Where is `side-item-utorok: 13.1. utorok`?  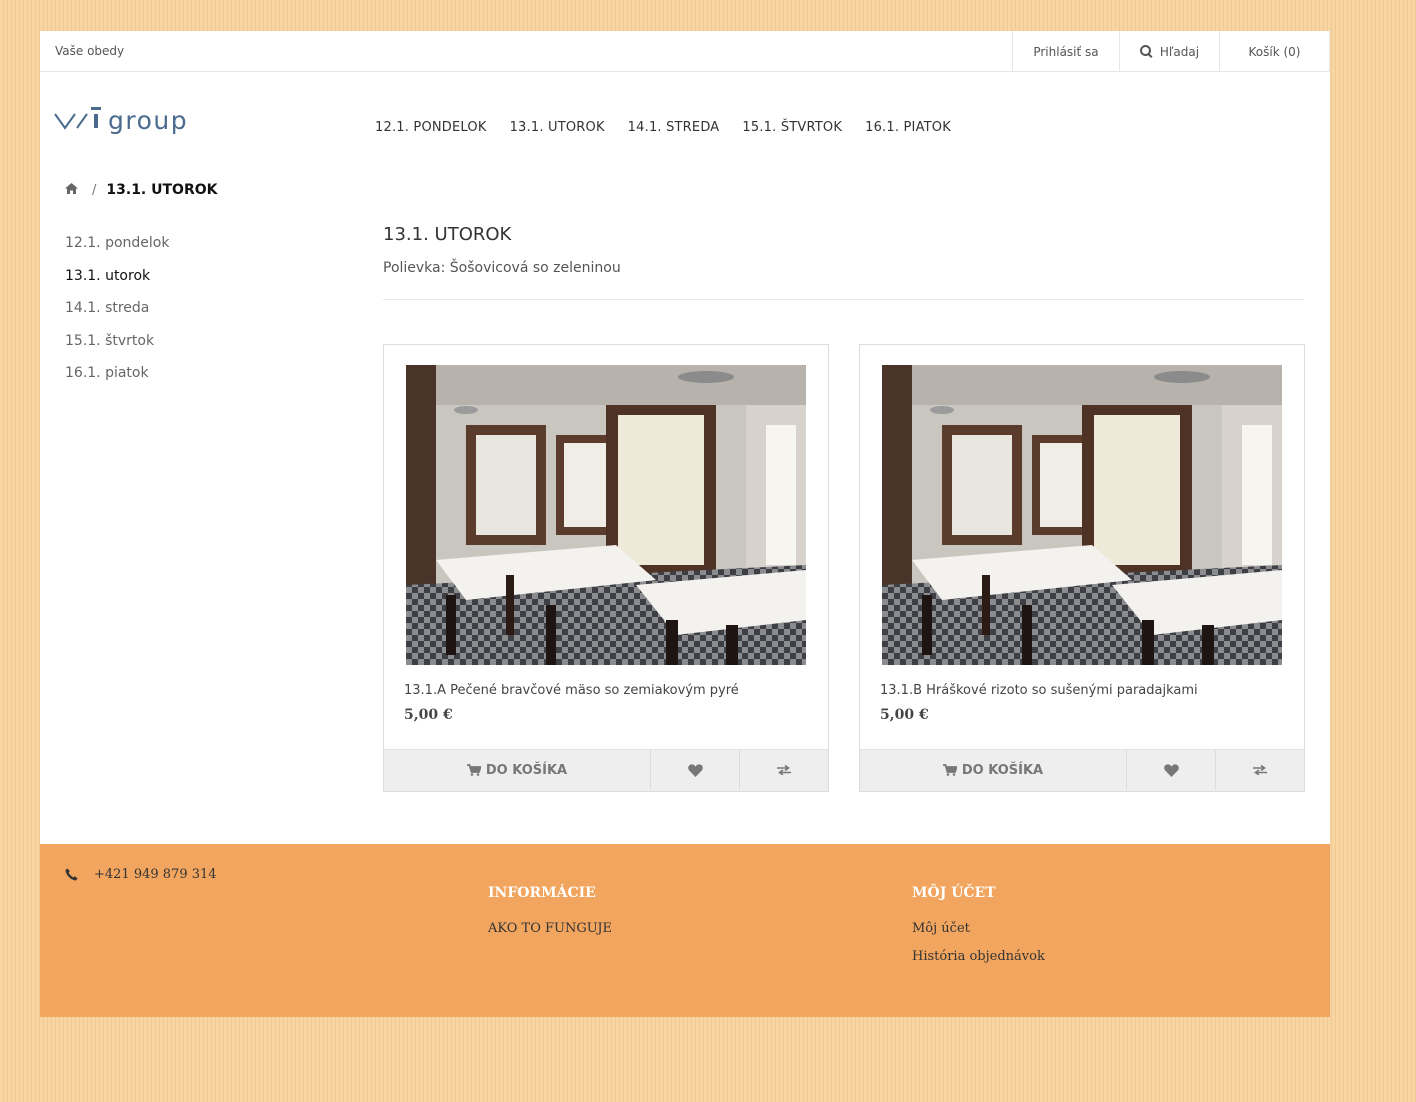 side-item-utorok: 13.1. utorok is located at coordinates (117, 280).